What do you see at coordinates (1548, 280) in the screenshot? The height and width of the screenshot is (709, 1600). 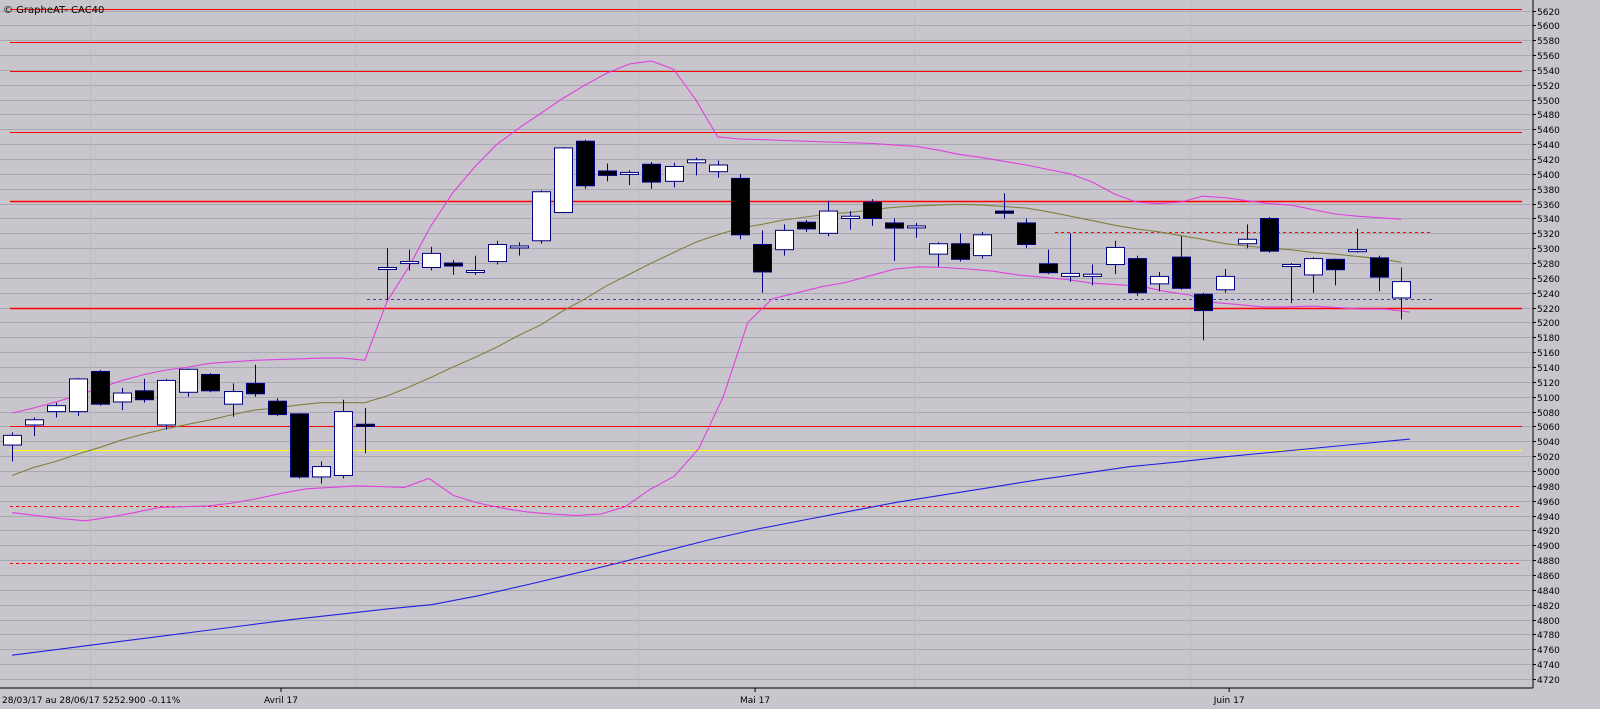 I see `y-tick-label: 5260` at bounding box center [1548, 280].